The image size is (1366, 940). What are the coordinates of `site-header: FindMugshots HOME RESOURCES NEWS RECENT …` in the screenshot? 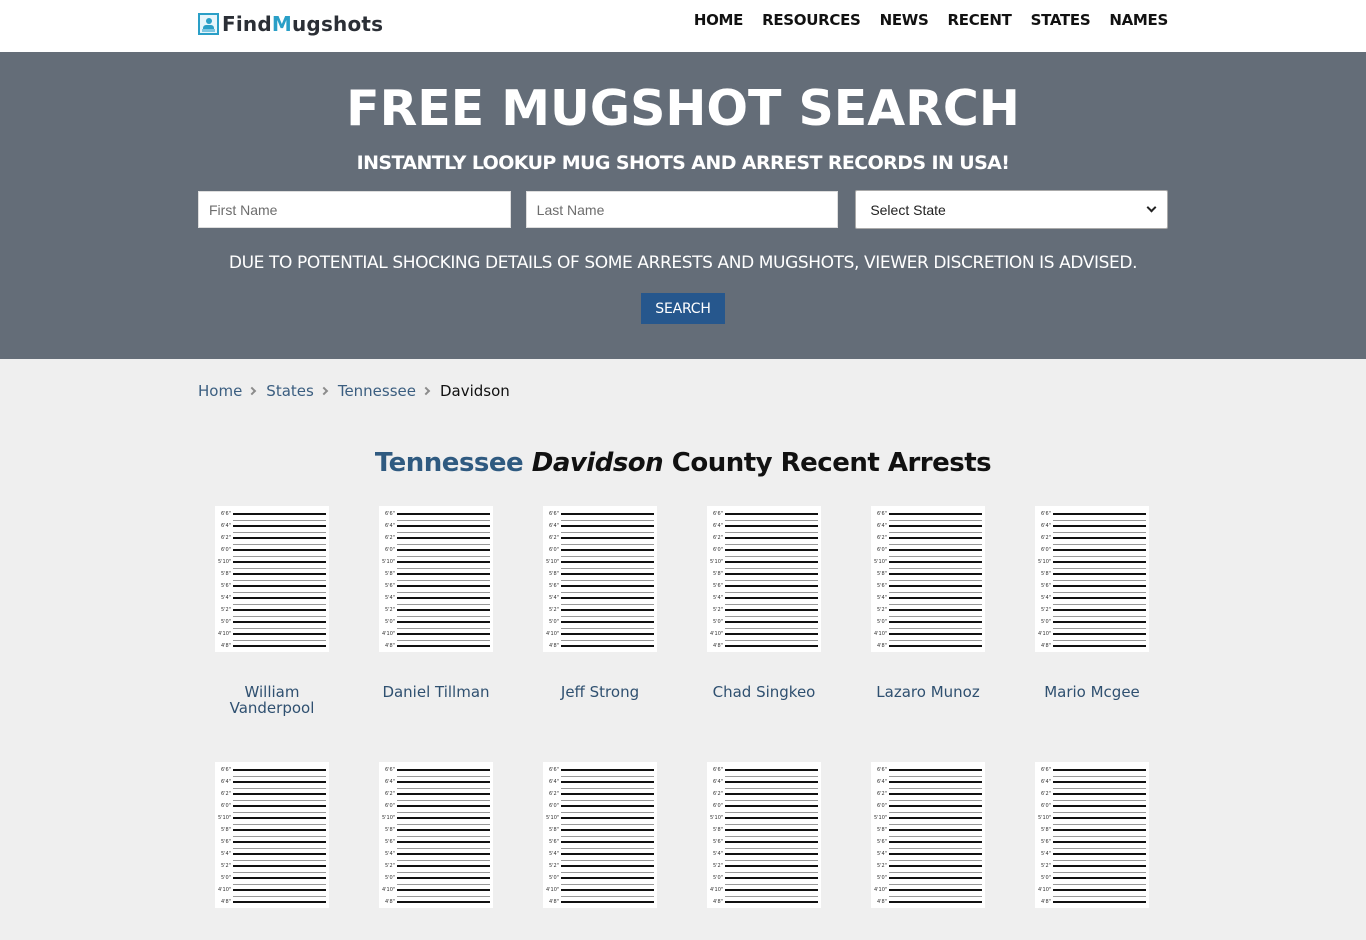 It's located at (683, 26).